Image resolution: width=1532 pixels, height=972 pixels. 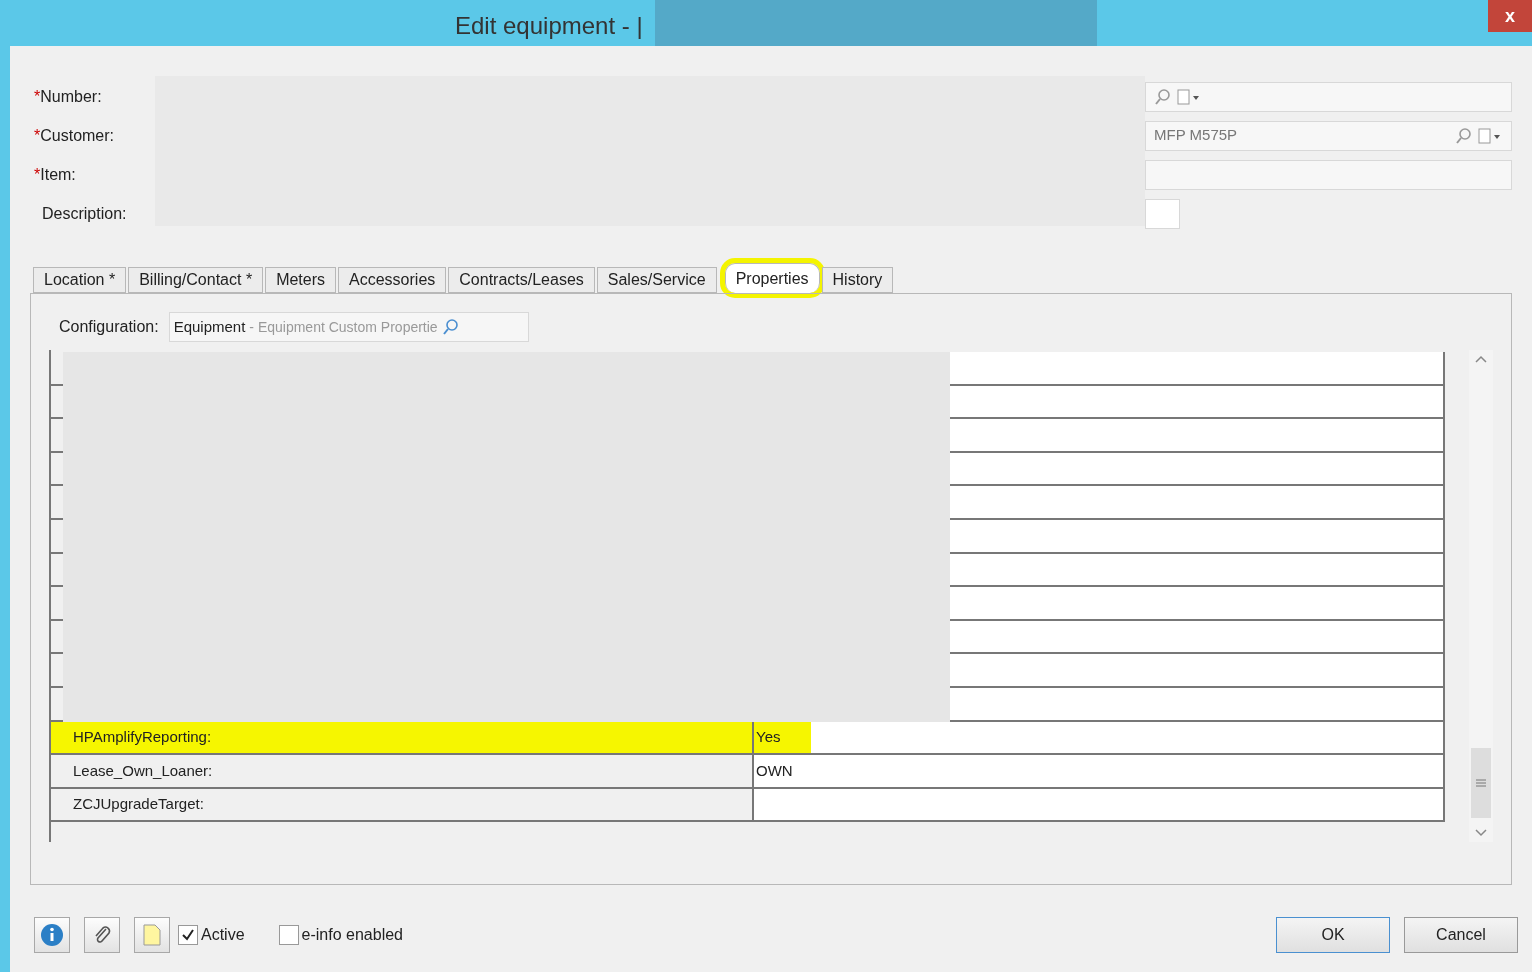 What do you see at coordinates (782, 737) in the screenshot?
I see `property-value: Yes` at bounding box center [782, 737].